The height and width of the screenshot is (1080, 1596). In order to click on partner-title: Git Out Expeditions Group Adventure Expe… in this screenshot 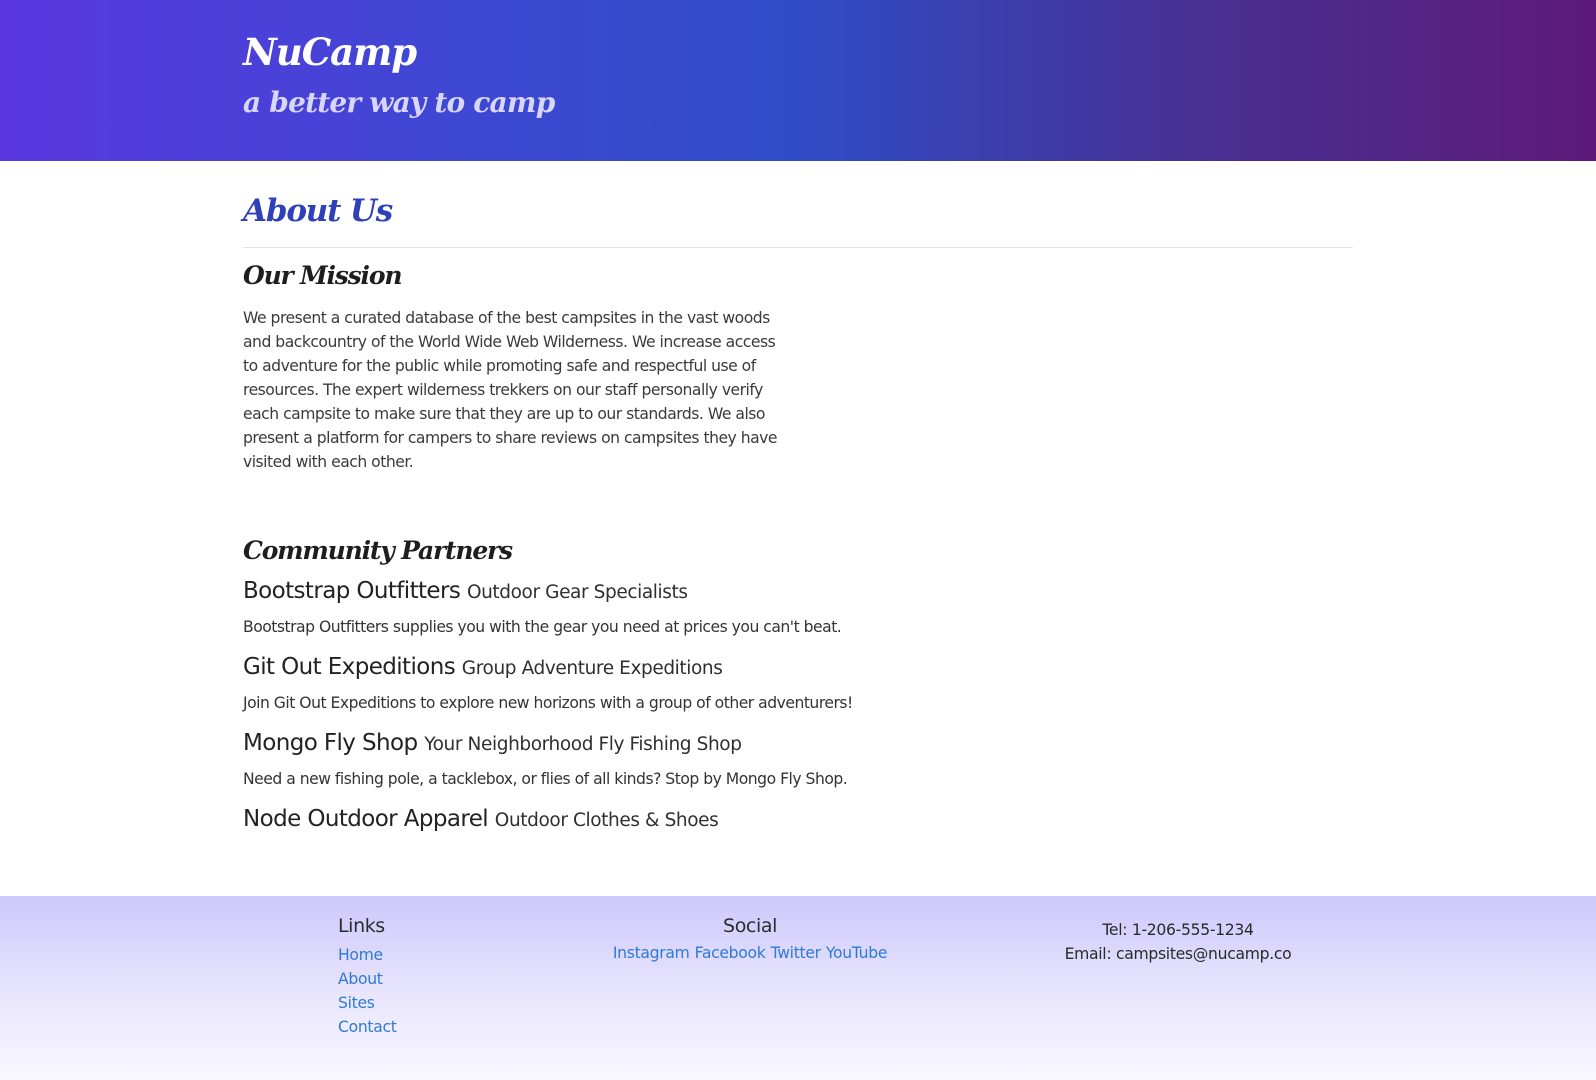, I will do `click(483, 667)`.